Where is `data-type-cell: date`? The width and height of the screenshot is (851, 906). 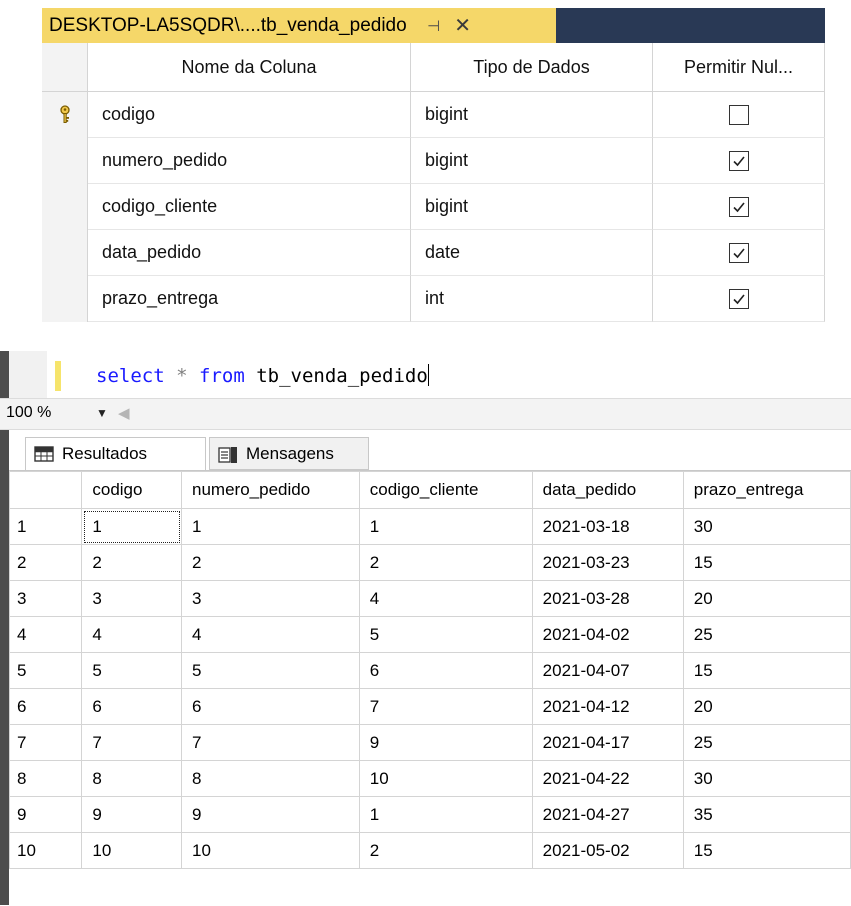
data-type-cell: date is located at coordinates (532, 253).